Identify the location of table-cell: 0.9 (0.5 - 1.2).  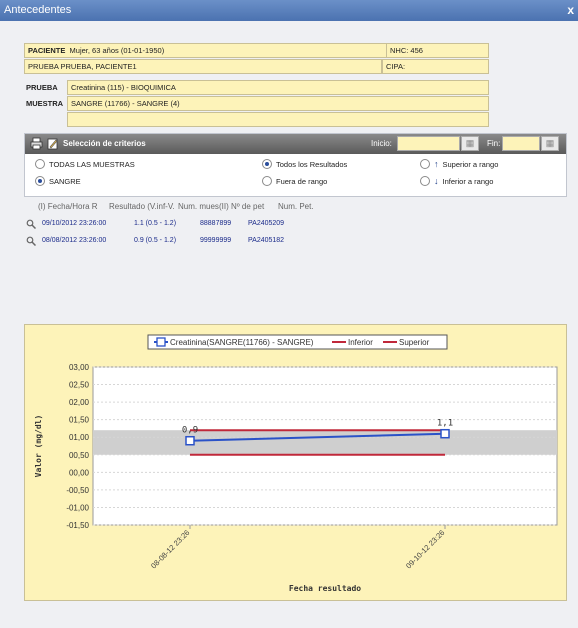
(155, 240).